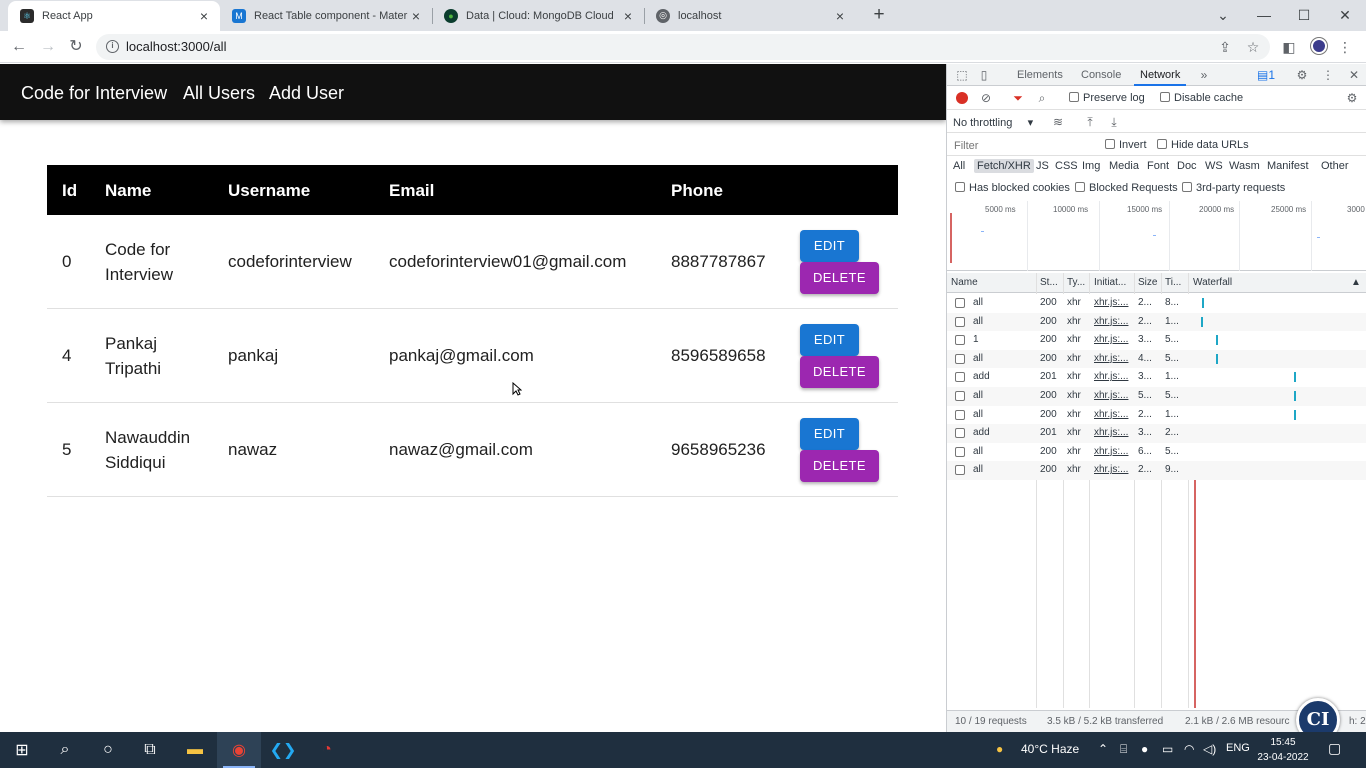 The width and height of the screenshot is (1366, 768). I want to click on notification-icon: ▢, so click(1334, 748).